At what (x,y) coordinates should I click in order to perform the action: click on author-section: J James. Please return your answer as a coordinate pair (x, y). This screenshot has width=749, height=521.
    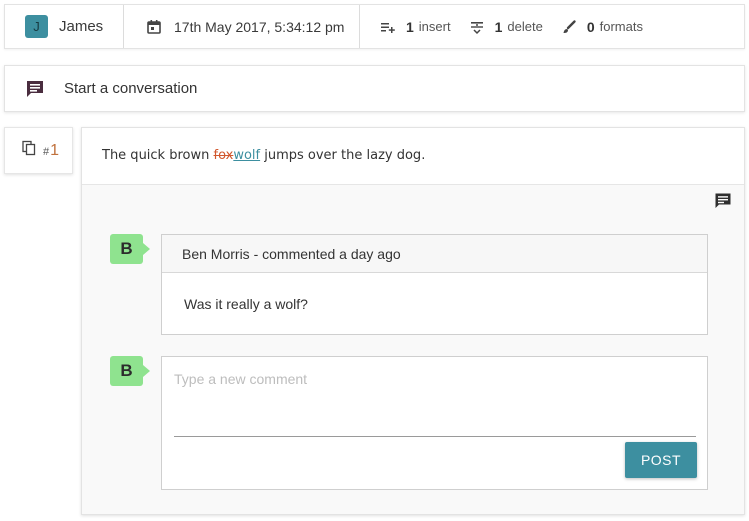
    Looking at the image, I should click on (64, 26).